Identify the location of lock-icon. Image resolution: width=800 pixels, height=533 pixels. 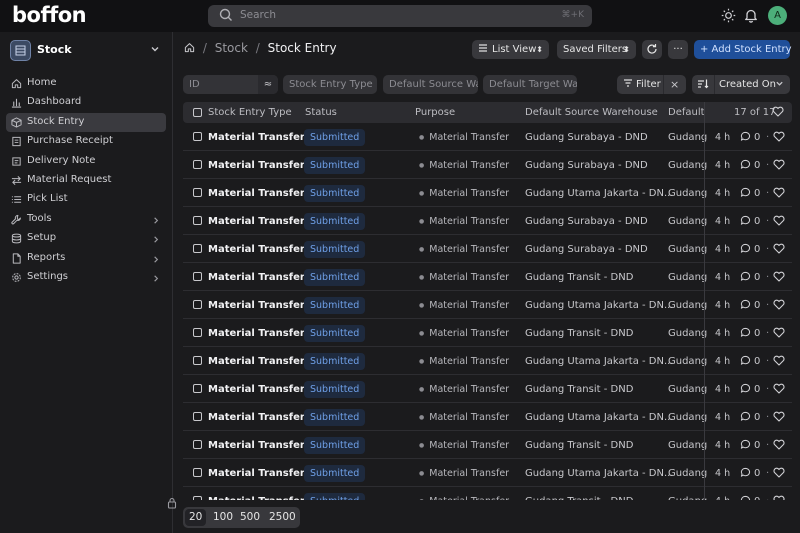
(172, 504).